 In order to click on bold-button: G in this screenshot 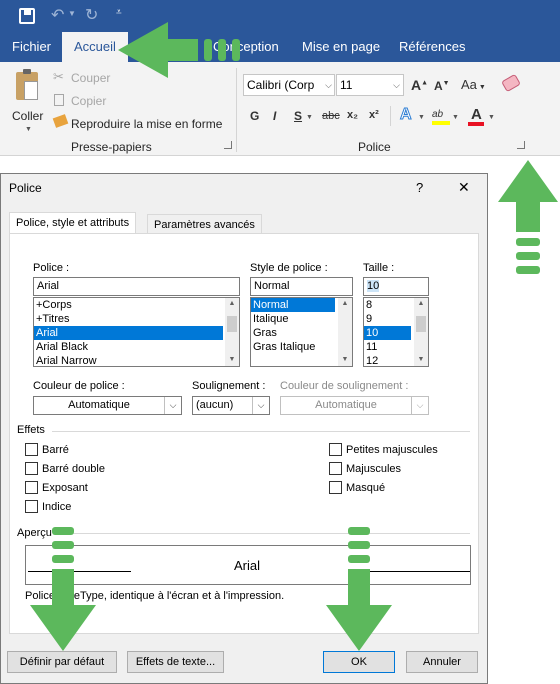, I will do `click(254, 116)`.